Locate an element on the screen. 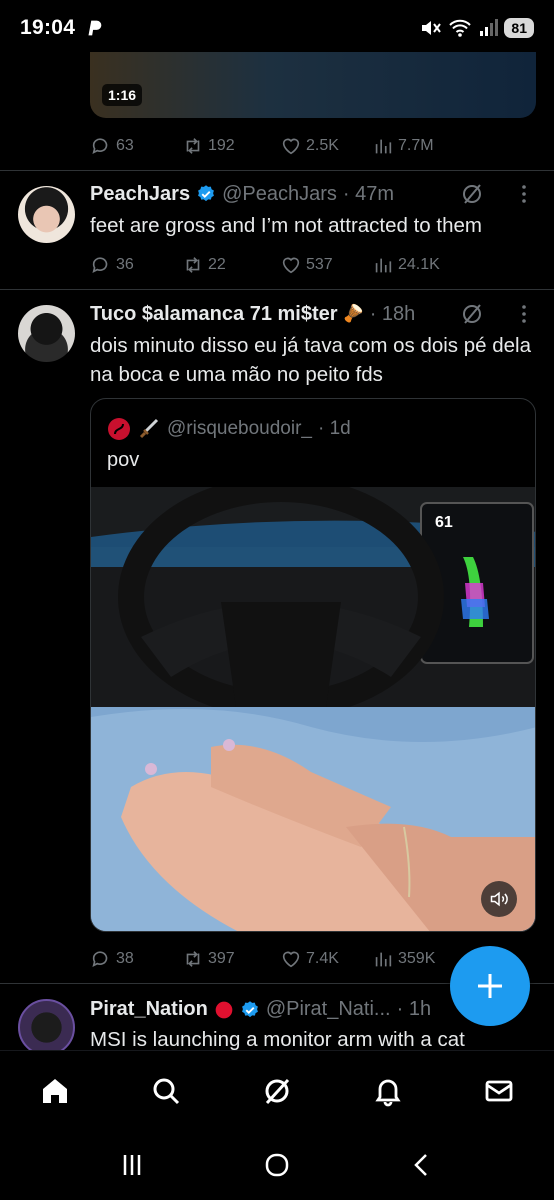 The image size is (554, 1200). avatar-peachjars is located at coordinates (46, 214).